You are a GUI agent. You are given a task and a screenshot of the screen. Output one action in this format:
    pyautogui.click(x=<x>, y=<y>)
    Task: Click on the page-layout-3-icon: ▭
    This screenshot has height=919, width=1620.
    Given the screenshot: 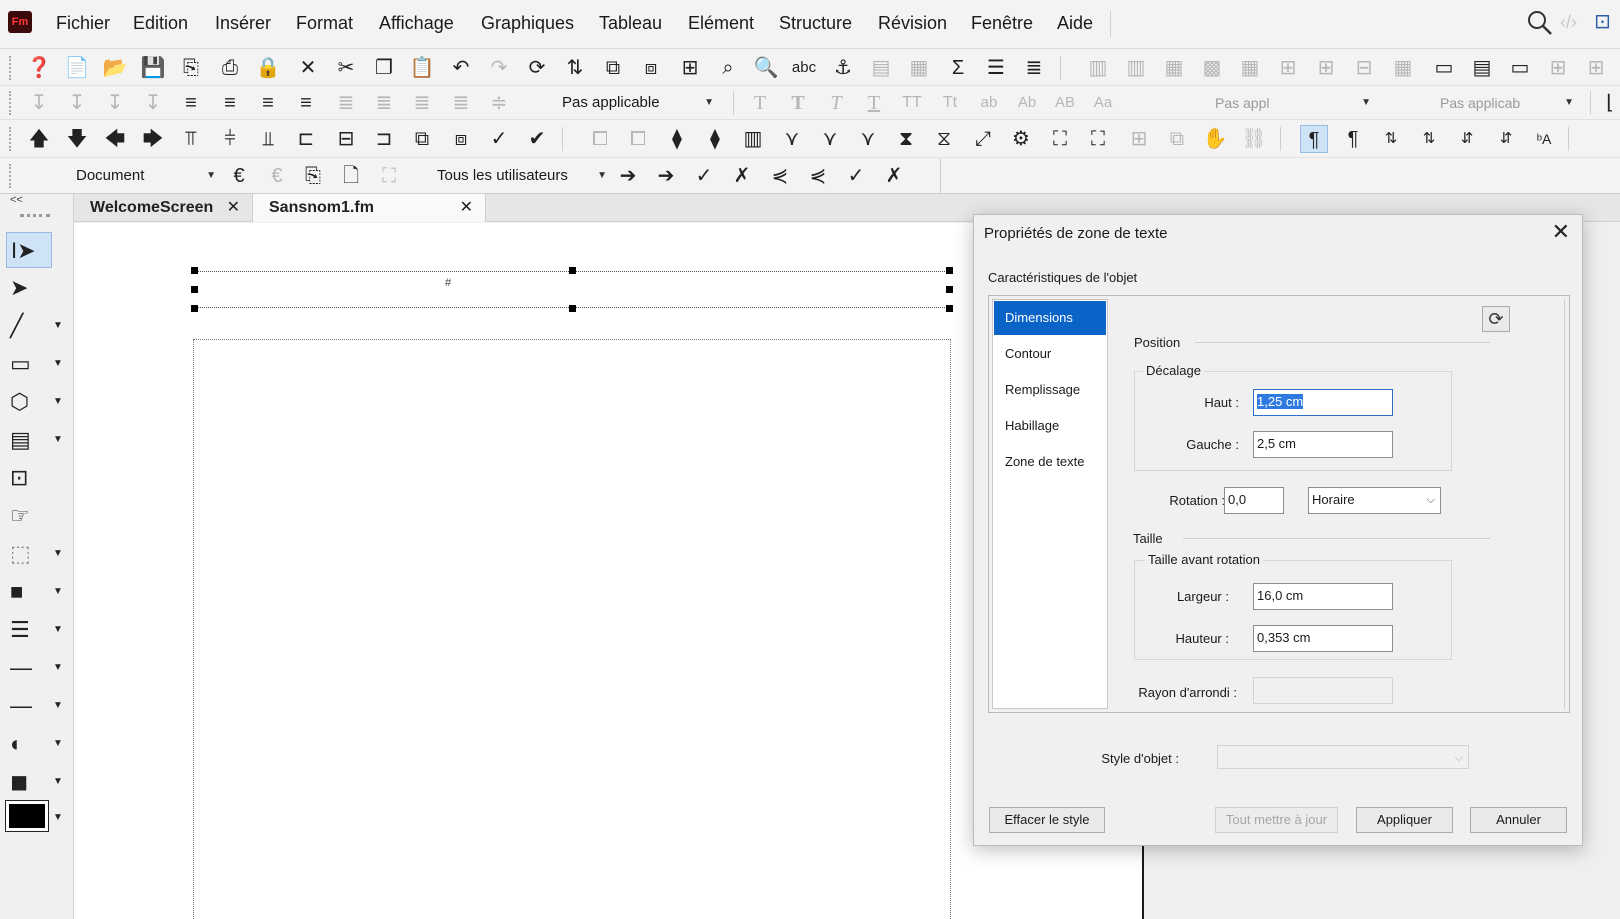 What is the action you would take?
    pyautogui.click(x=1520, y=68)
    